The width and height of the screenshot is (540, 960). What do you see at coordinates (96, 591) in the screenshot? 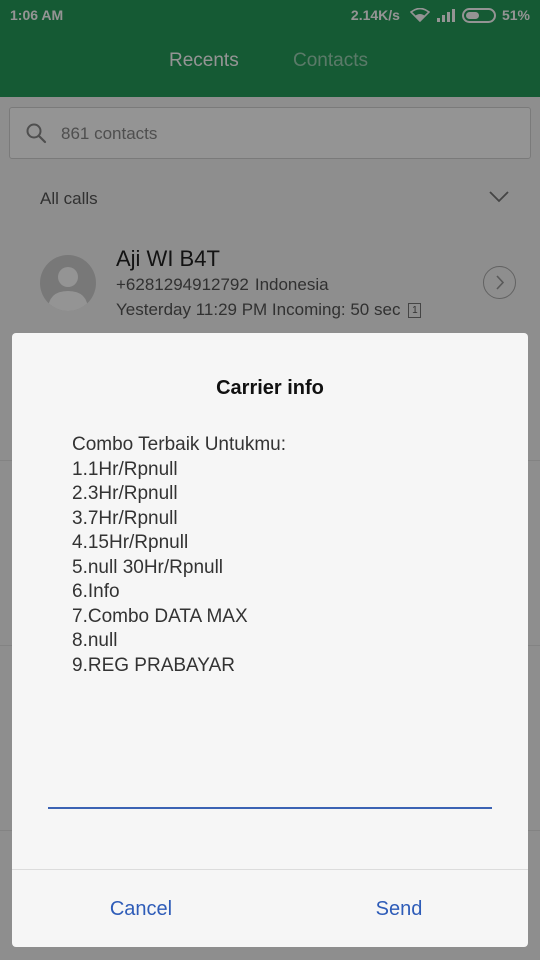
I see `dialog-message-line: 6.Info` at bounding box center [96, 591].